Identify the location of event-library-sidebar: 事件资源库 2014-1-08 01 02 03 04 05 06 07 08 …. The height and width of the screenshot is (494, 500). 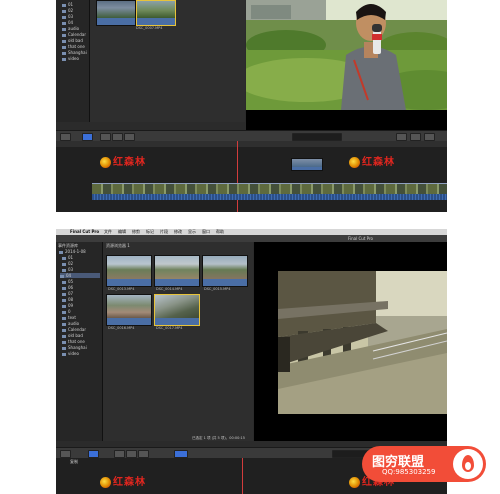
(79, 341).